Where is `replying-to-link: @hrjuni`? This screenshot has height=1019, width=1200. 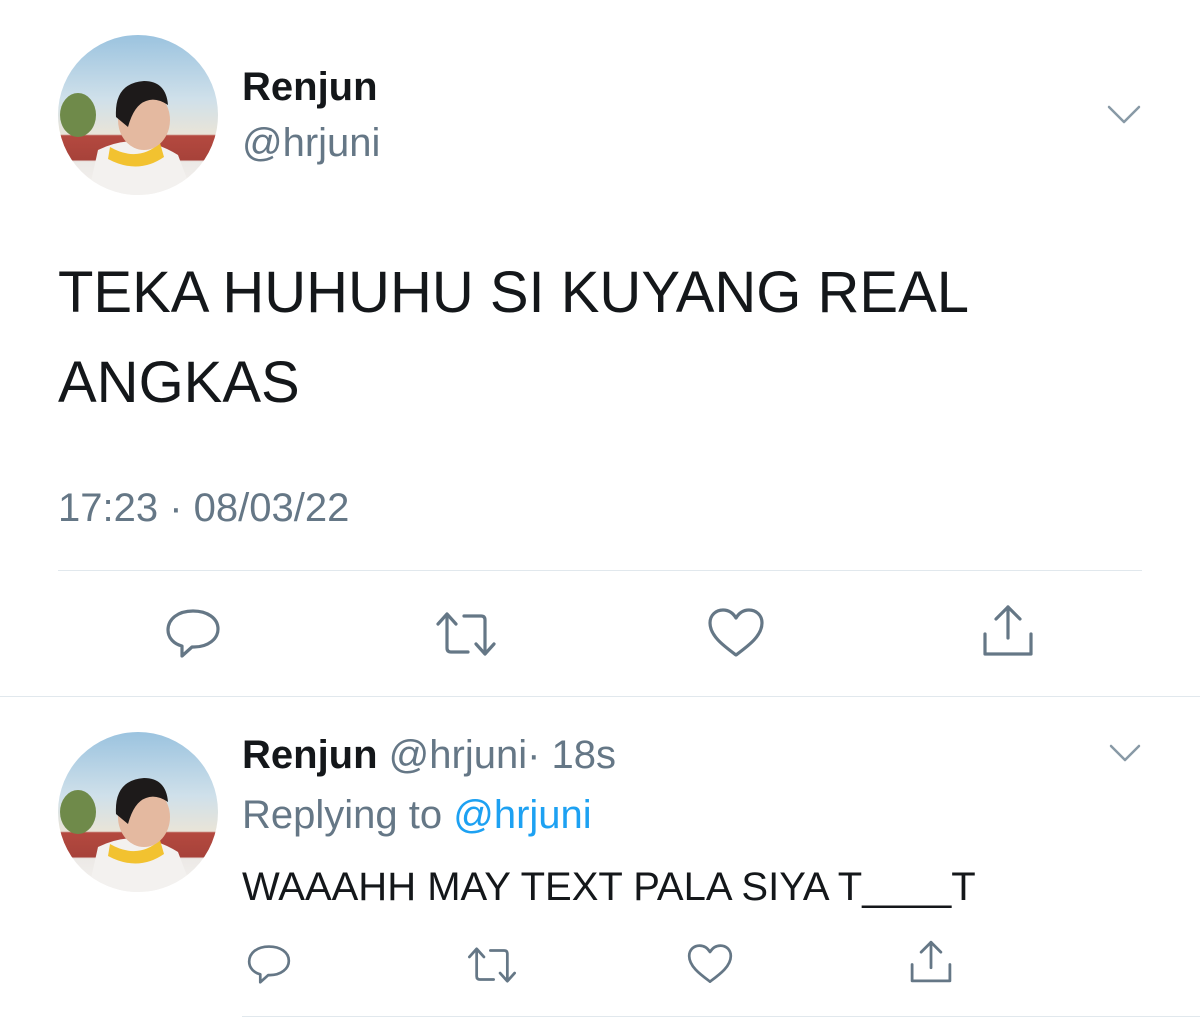 replying-to-link: @hrjuni is located at coordinates (522, 815).